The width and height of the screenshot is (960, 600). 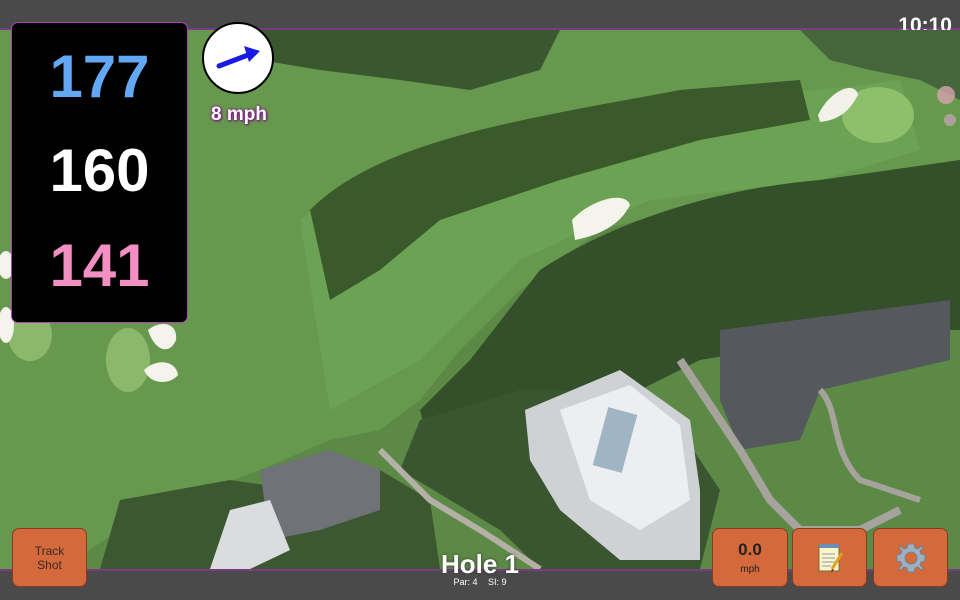 I want to click on middle-of-green-distance: 160, so click(x=99, y=170).